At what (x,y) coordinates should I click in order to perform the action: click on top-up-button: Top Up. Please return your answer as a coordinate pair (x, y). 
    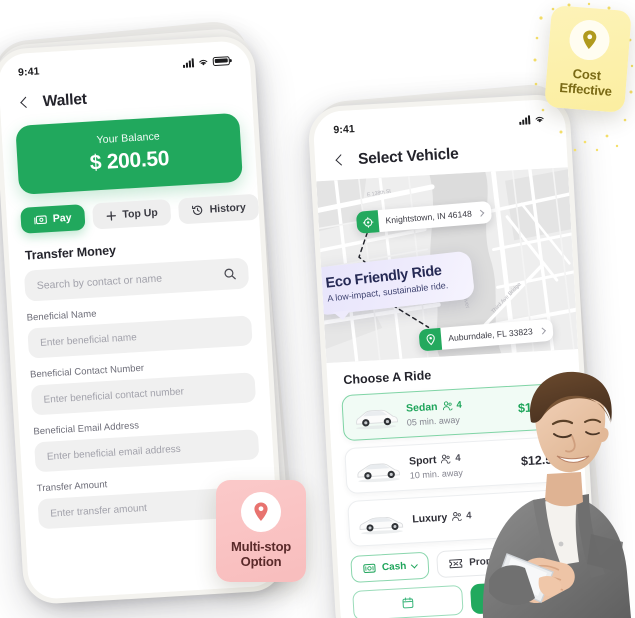
    Looking at the image, I should click on (131, 214).